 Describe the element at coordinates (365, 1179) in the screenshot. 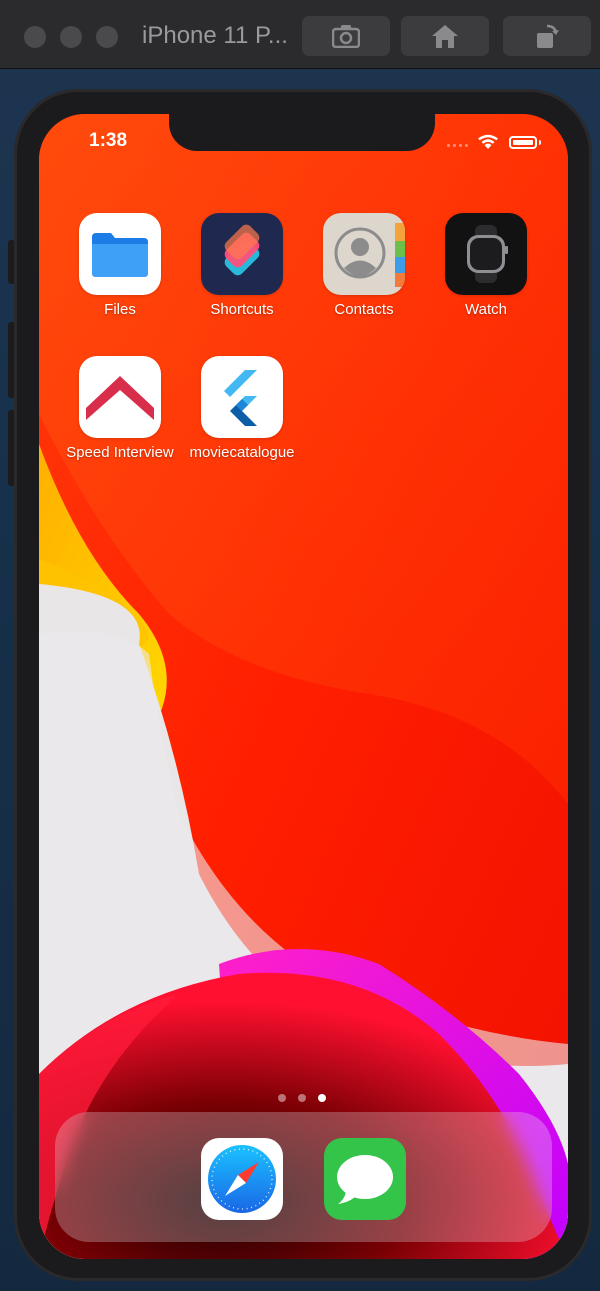

I see `messages-icon` at that location.